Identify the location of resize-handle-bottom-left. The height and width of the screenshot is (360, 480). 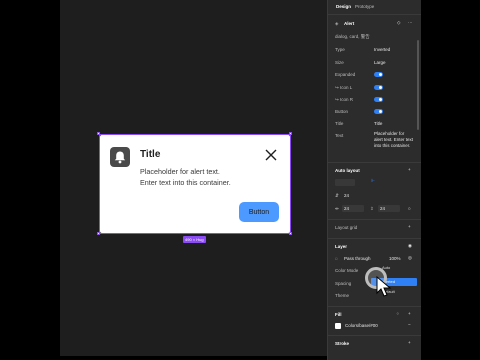
(98, 233).